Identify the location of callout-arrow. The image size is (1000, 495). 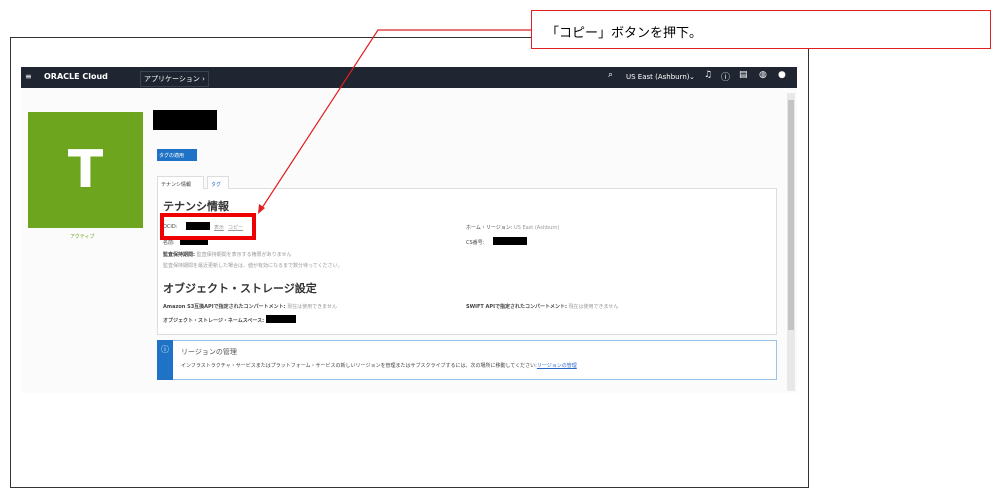
(394, 121).